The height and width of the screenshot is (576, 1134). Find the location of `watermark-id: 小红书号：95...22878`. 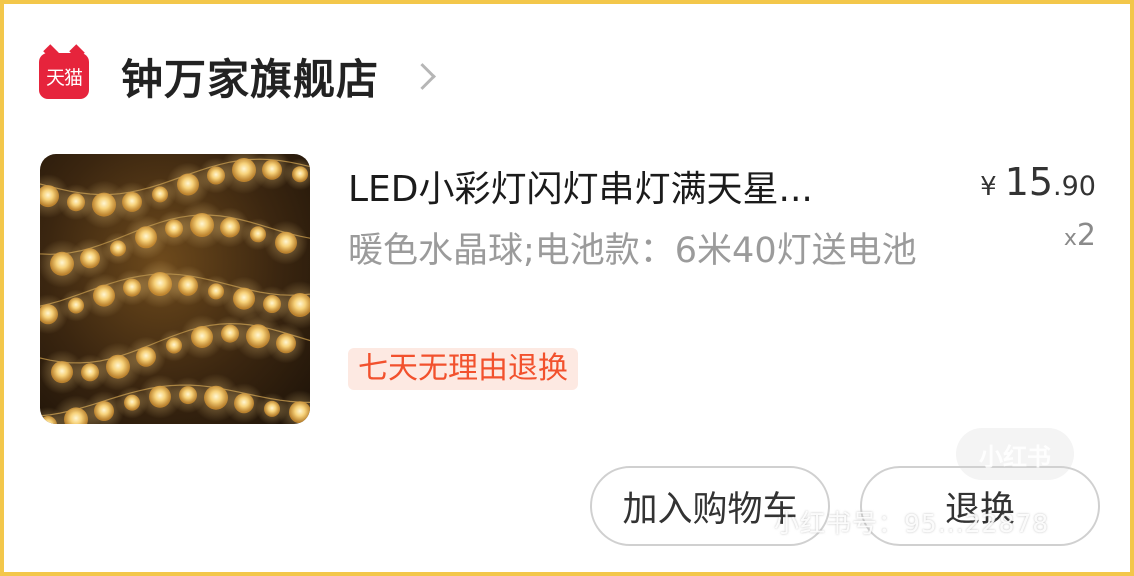

watermark-id: 小红书号：95...22878 is located at coordinates (912, 523).